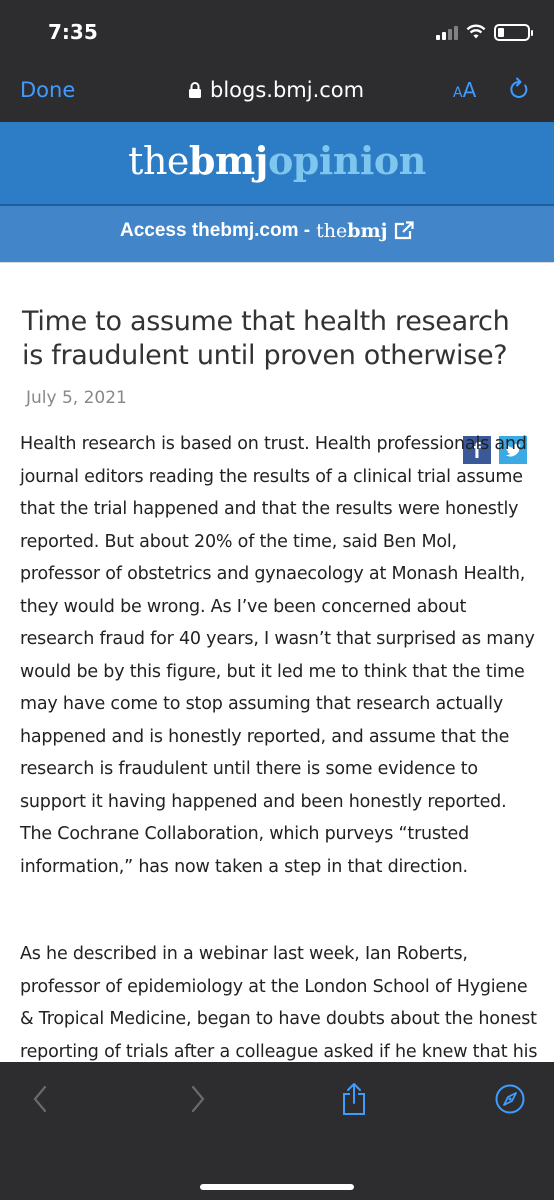  I want to click on compass-icon, so click(510, 1099).